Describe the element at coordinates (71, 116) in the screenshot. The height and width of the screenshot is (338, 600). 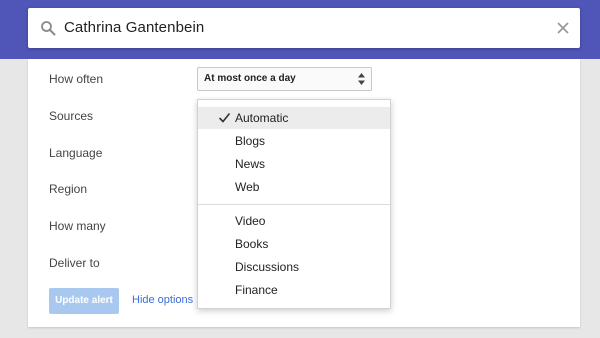
I see `sources-label: Sources` at that location.